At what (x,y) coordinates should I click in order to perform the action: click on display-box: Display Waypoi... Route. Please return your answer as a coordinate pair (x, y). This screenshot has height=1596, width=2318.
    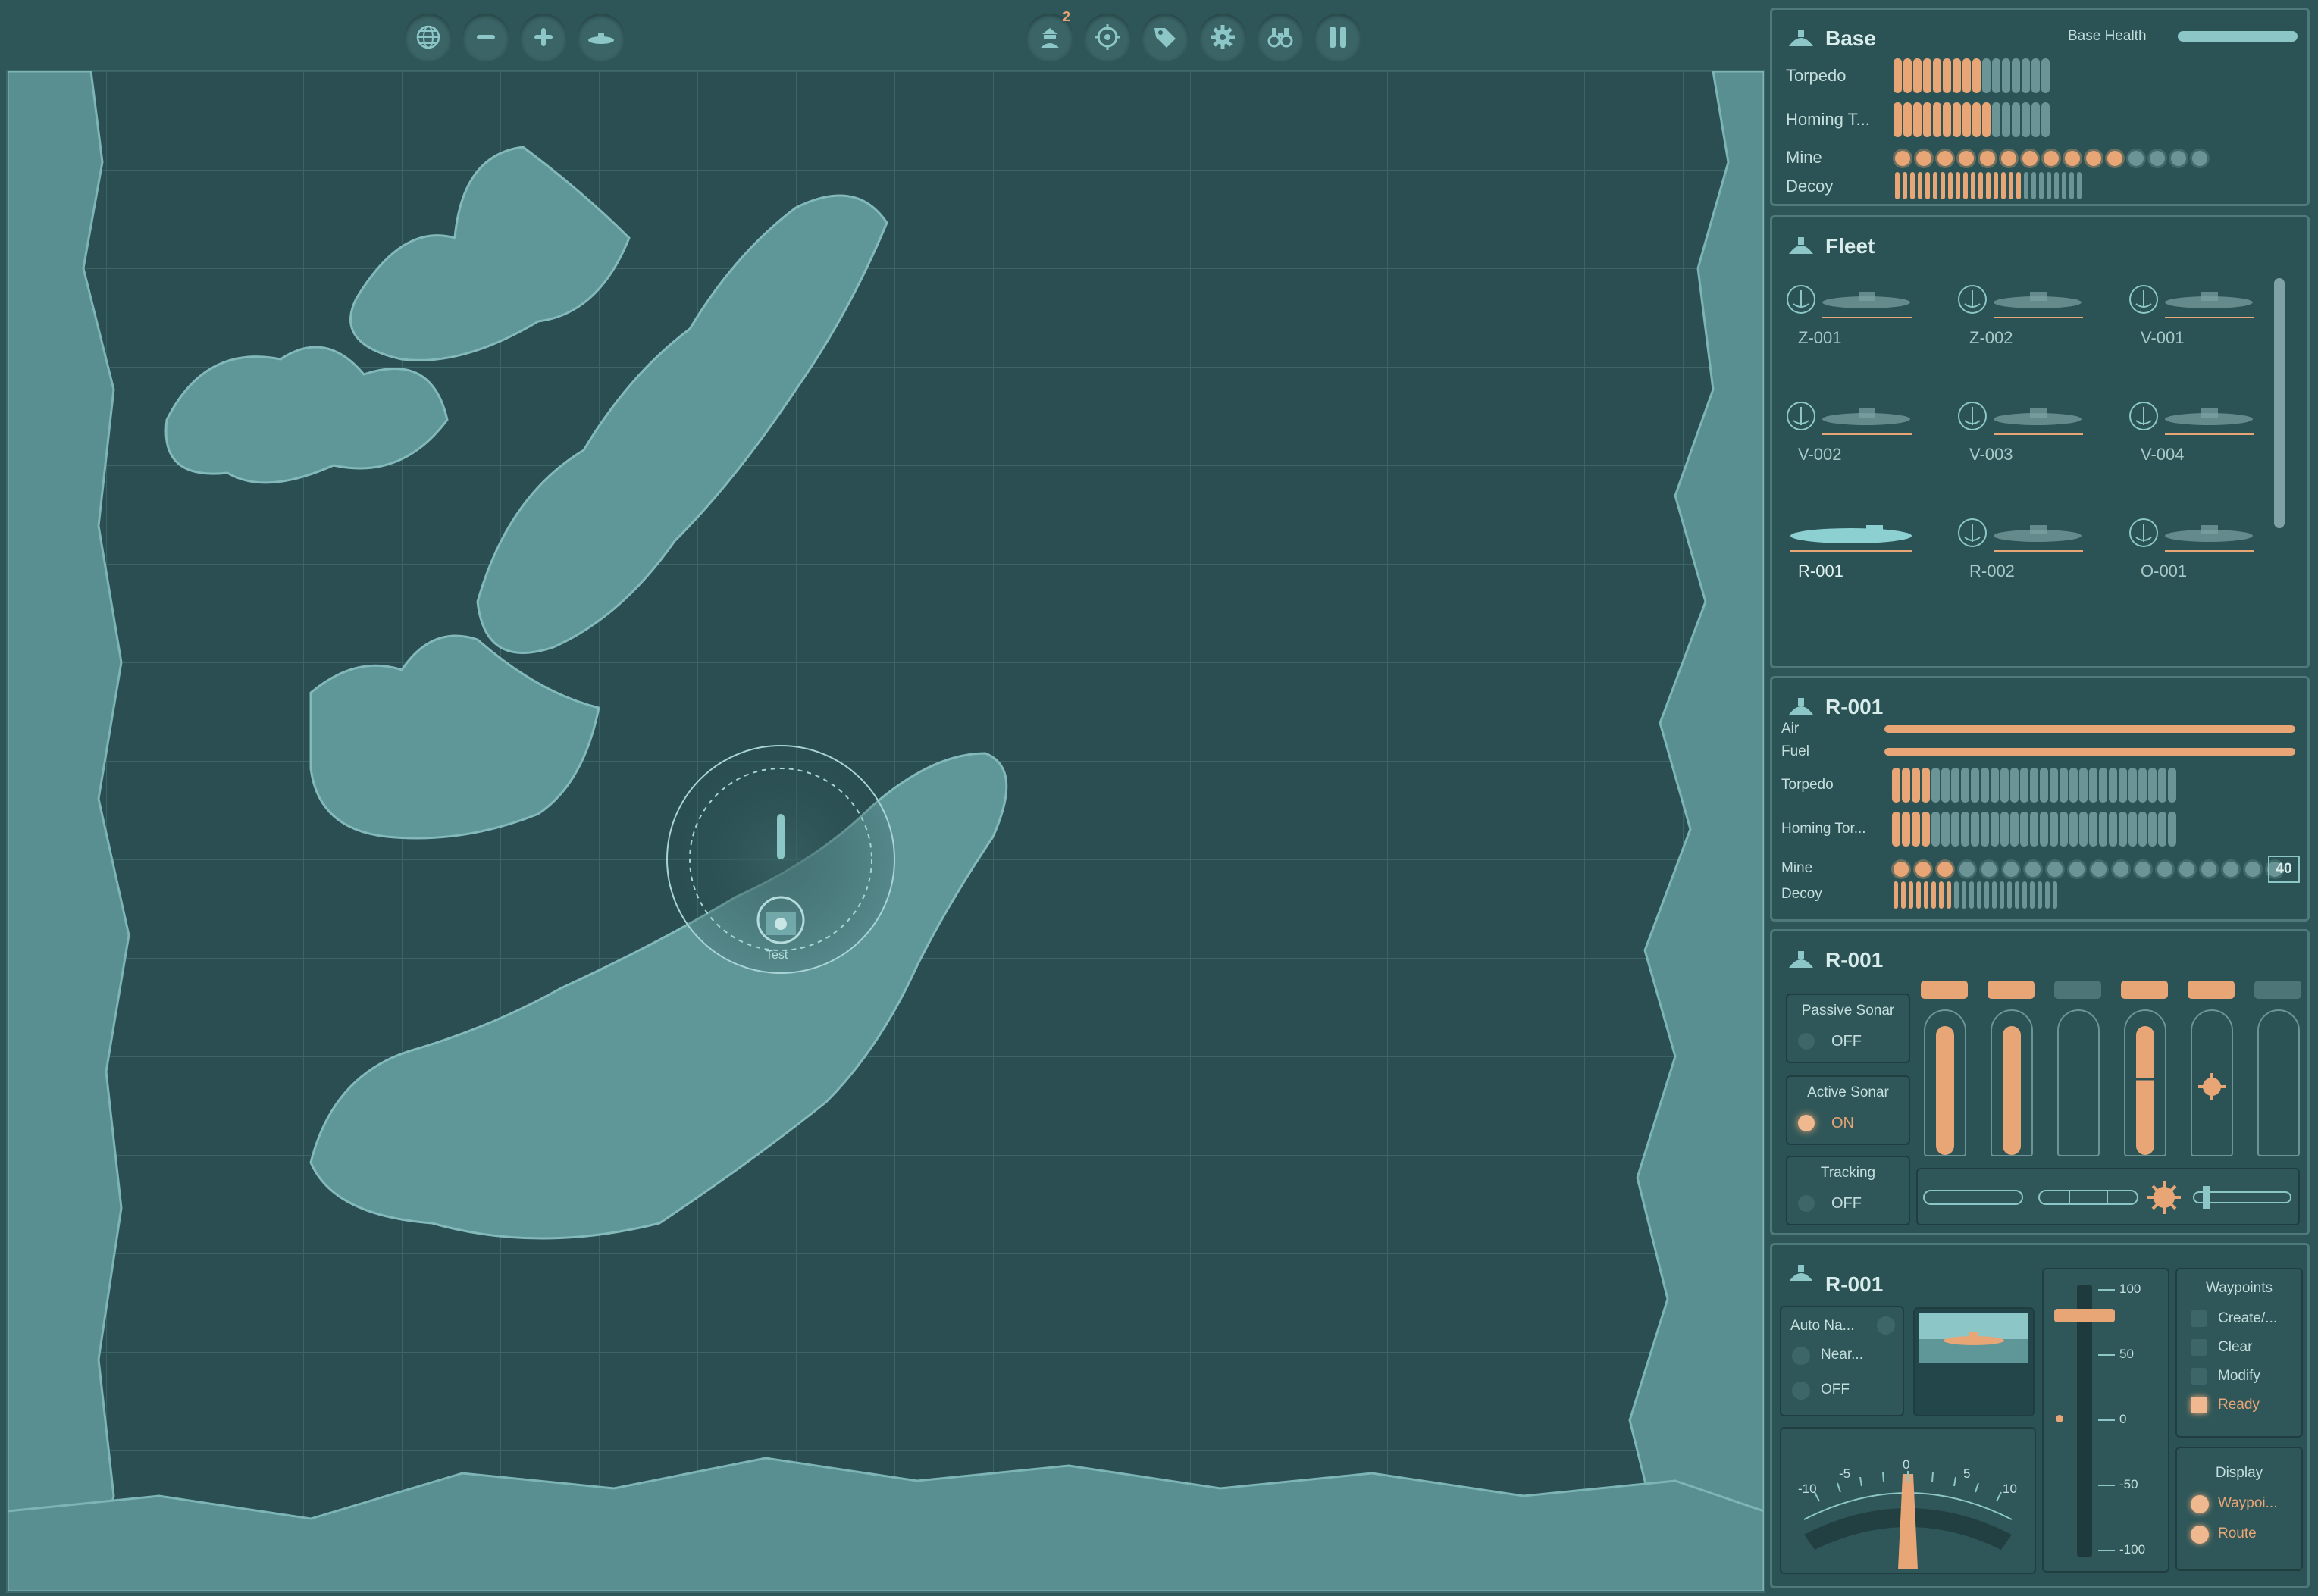
    Looking at the image, I should click on (2239, 1509).